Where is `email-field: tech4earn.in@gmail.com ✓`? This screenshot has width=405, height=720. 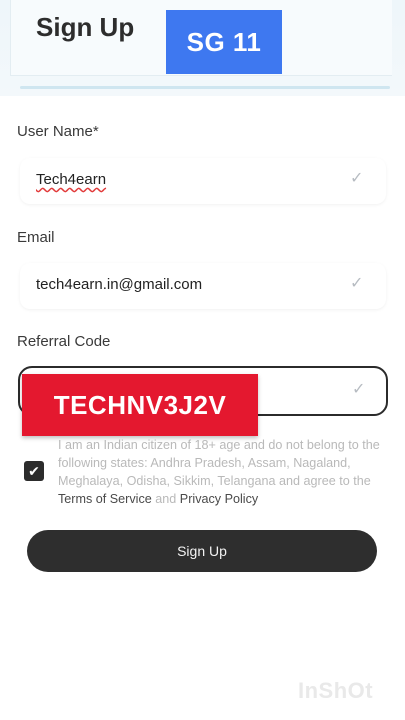 email-field: tech4earn.in@gmail.com ✓ is located at coordinates (203, 286).